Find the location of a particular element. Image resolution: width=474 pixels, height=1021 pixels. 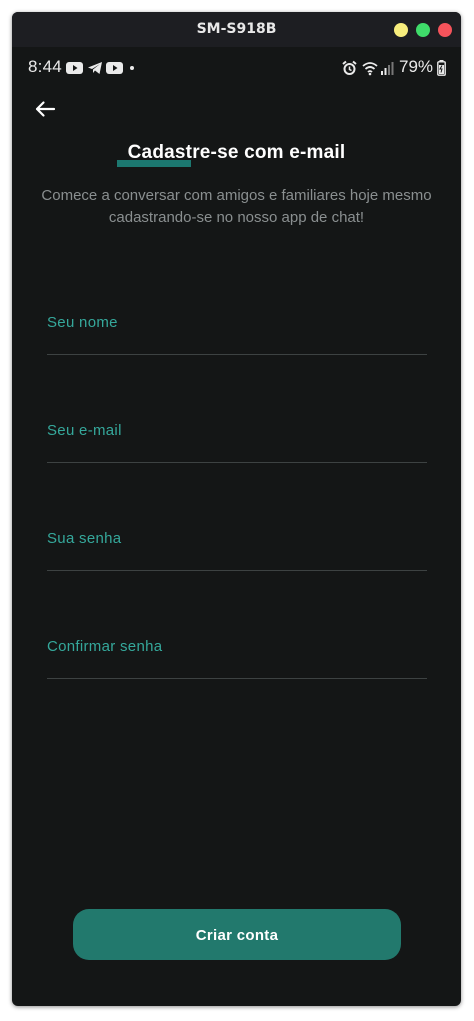

window-title: SM-S918B is located at coordinates (236, 29).